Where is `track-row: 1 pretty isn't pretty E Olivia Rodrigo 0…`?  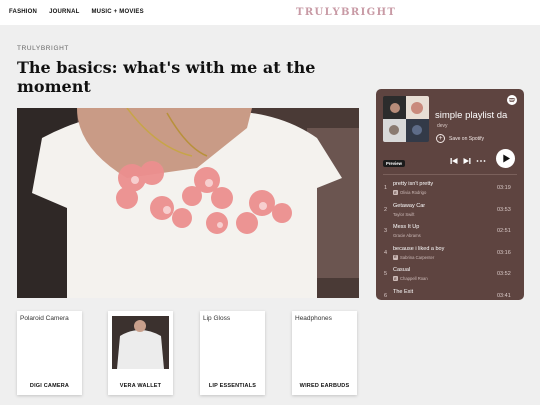
track-row: 1 pretty isn't pretty E Olivia Rodrigo 0… is located at coordinates (450, 192).